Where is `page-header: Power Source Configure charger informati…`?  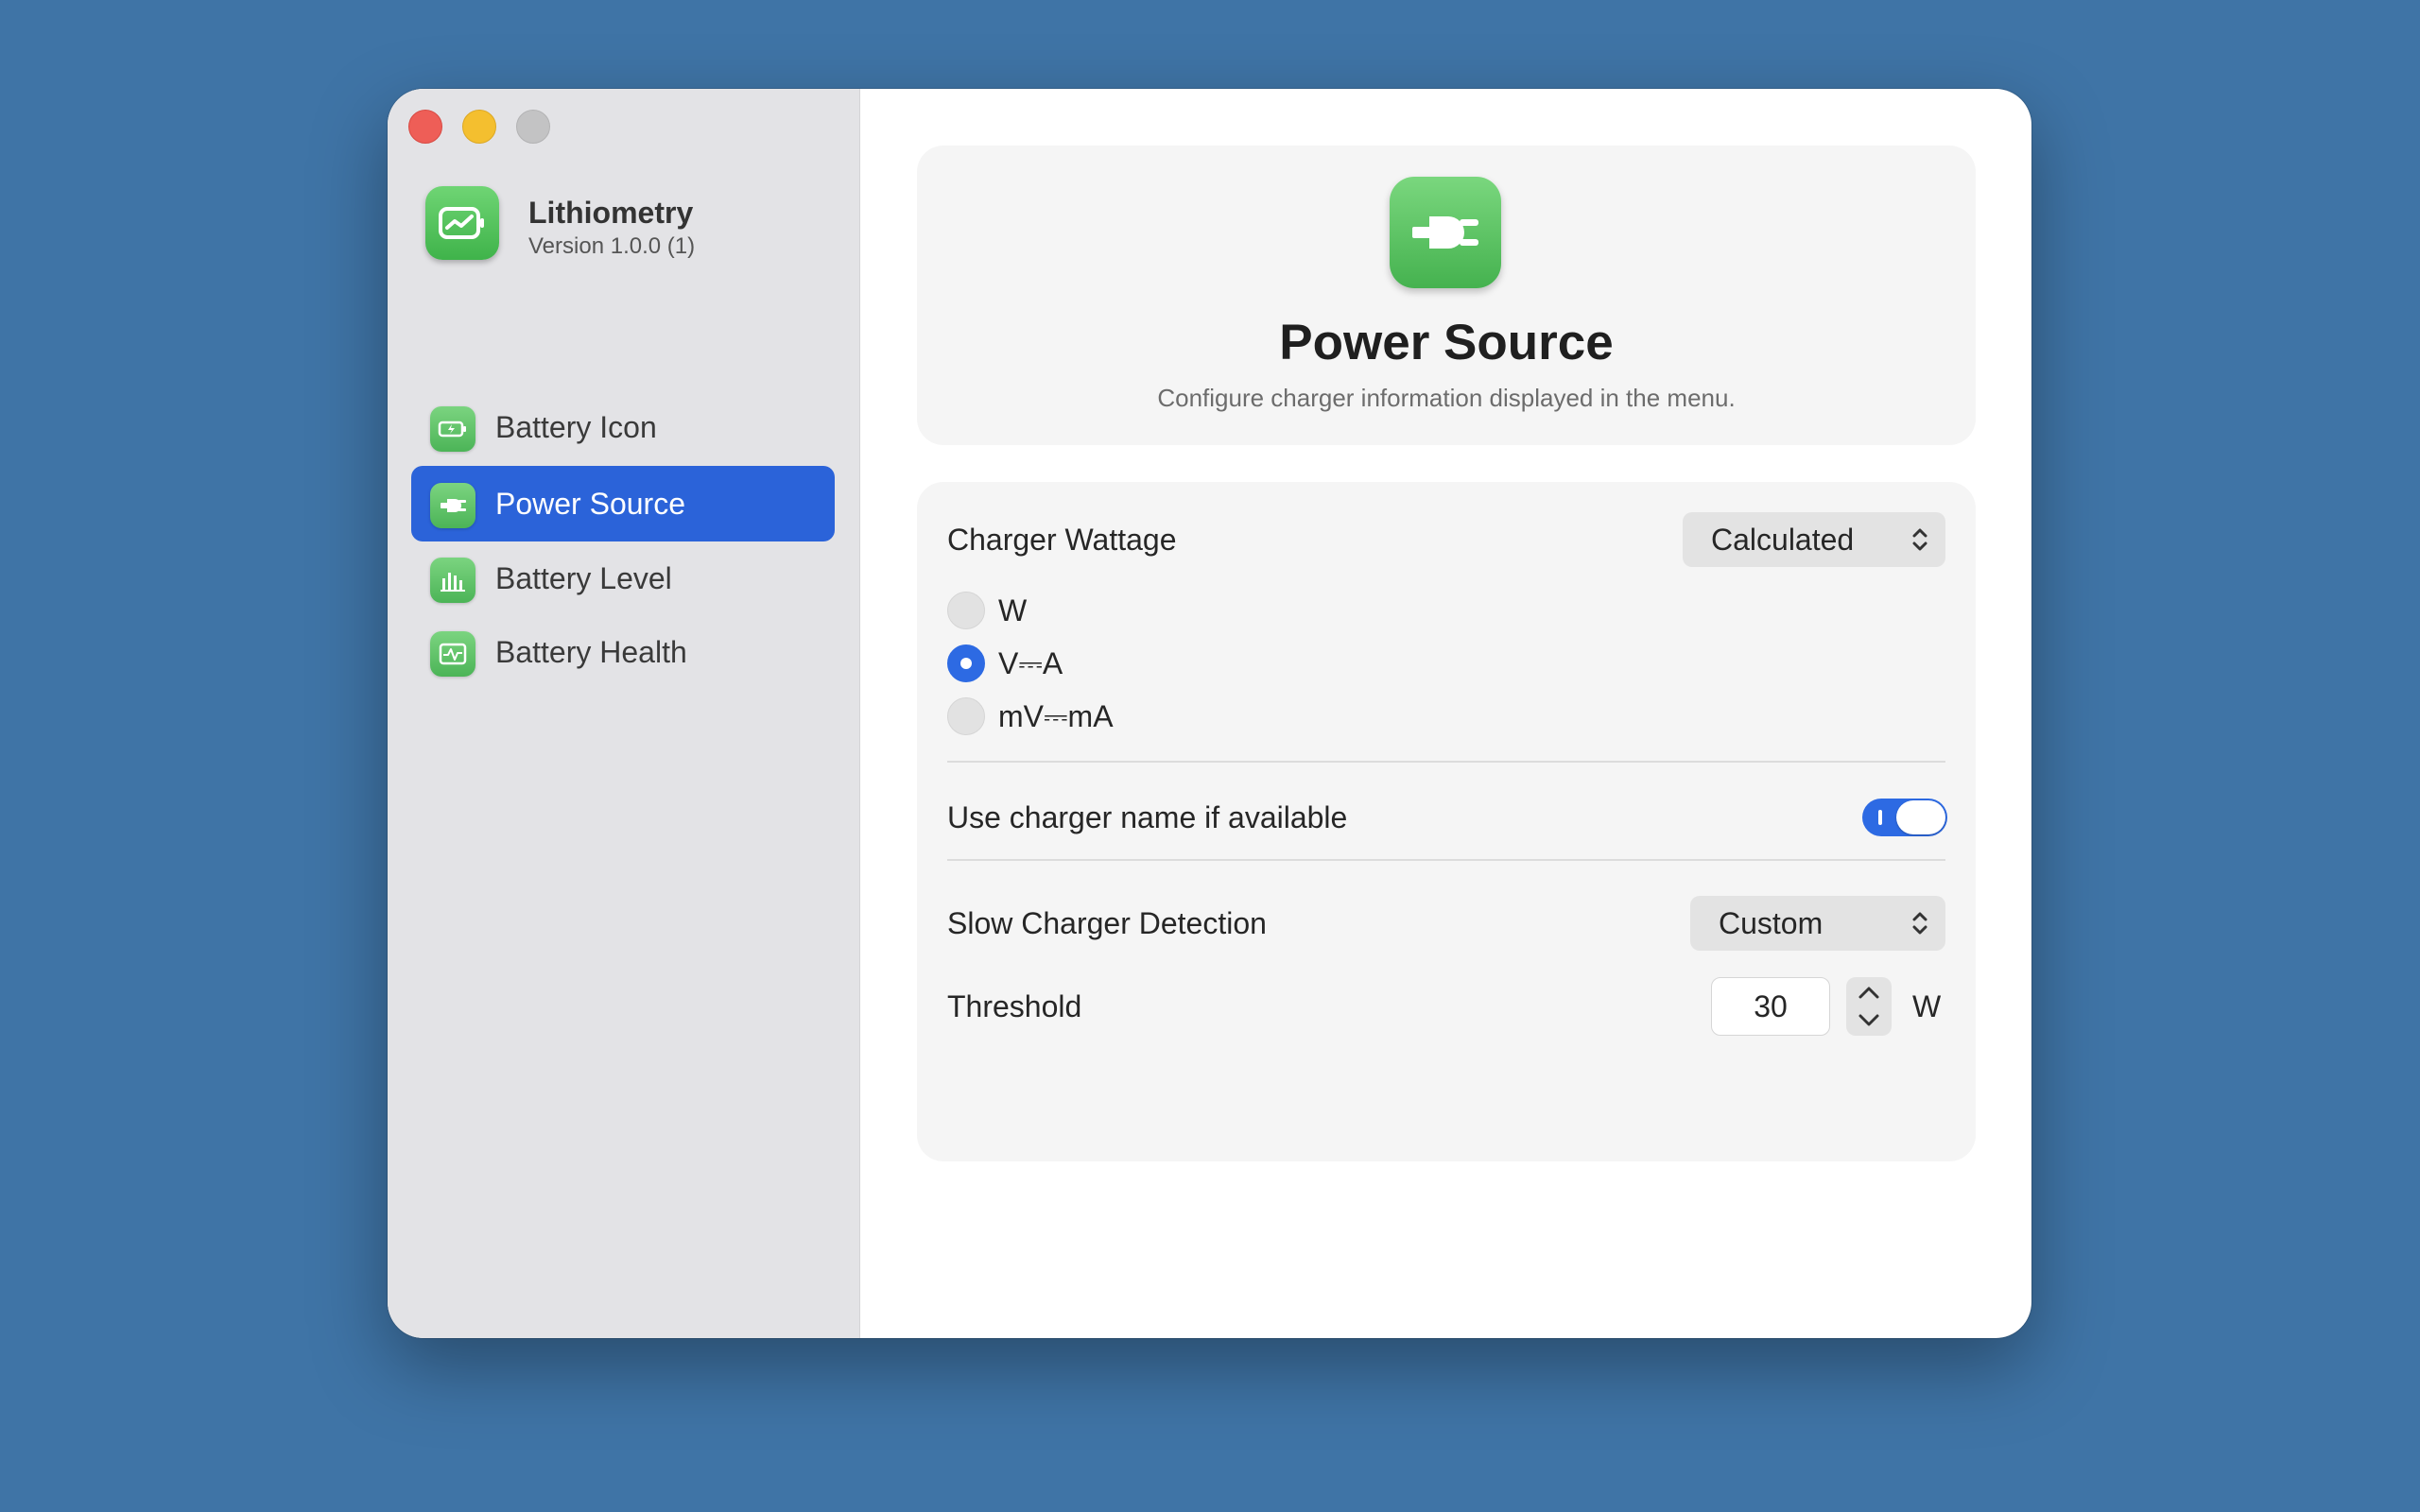 page-header: Power Source Configure charger informati… is located at coordinates (1446, 295).